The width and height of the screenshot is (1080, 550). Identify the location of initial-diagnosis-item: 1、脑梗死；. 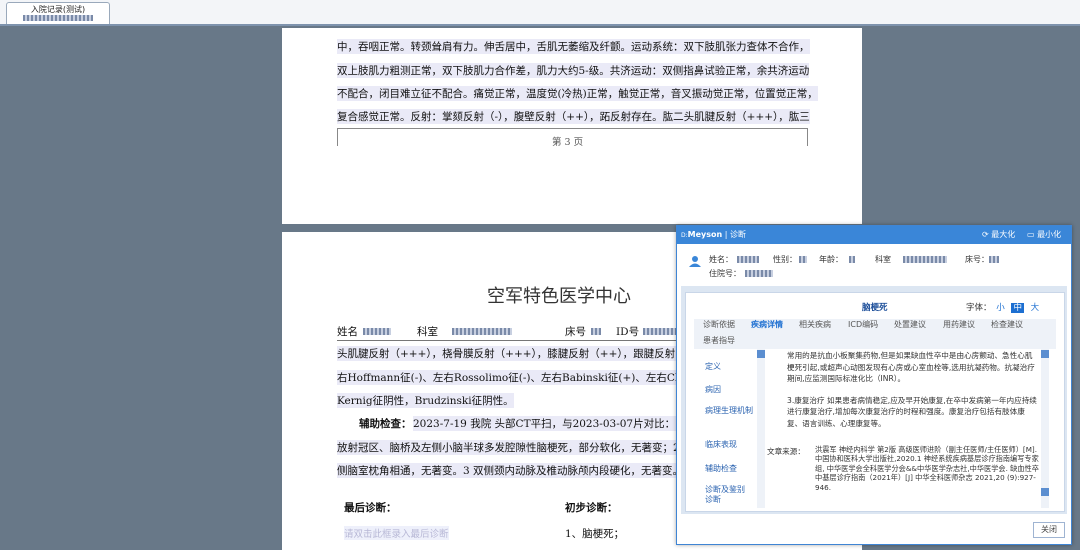
(595, 534).